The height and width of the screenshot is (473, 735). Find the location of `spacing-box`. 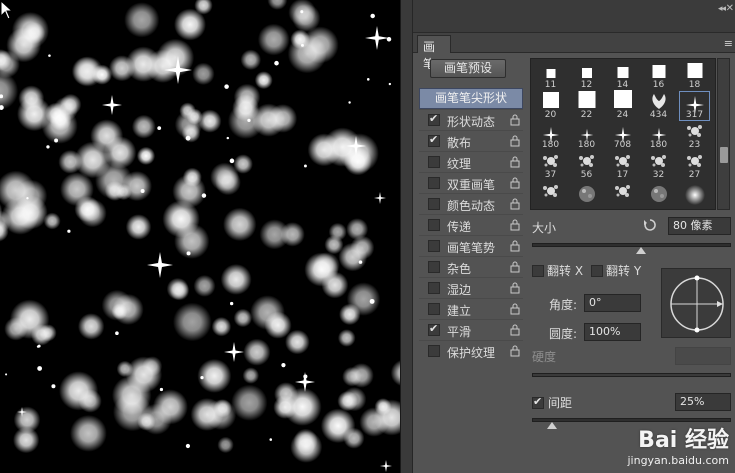

spacing-box is located at coordinates (538, 402).